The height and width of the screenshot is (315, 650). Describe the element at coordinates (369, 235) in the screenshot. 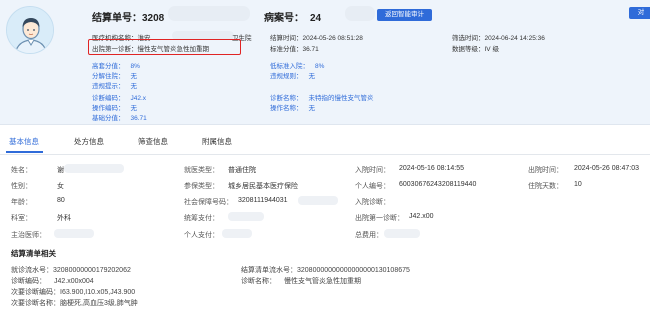

I see `total-cost-field: 总费用：` at that location.